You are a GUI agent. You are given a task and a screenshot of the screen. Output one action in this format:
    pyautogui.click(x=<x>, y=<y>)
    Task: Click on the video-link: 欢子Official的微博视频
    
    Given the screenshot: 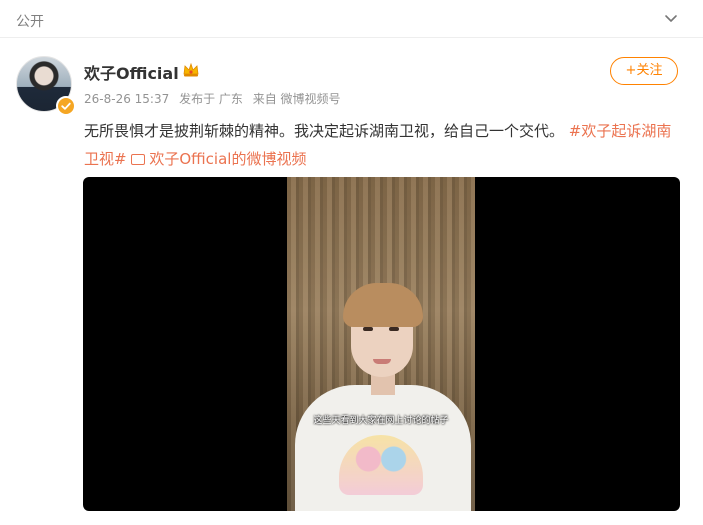 What is the action you would take?
    pyautogui.click(x=218, y=159)
    